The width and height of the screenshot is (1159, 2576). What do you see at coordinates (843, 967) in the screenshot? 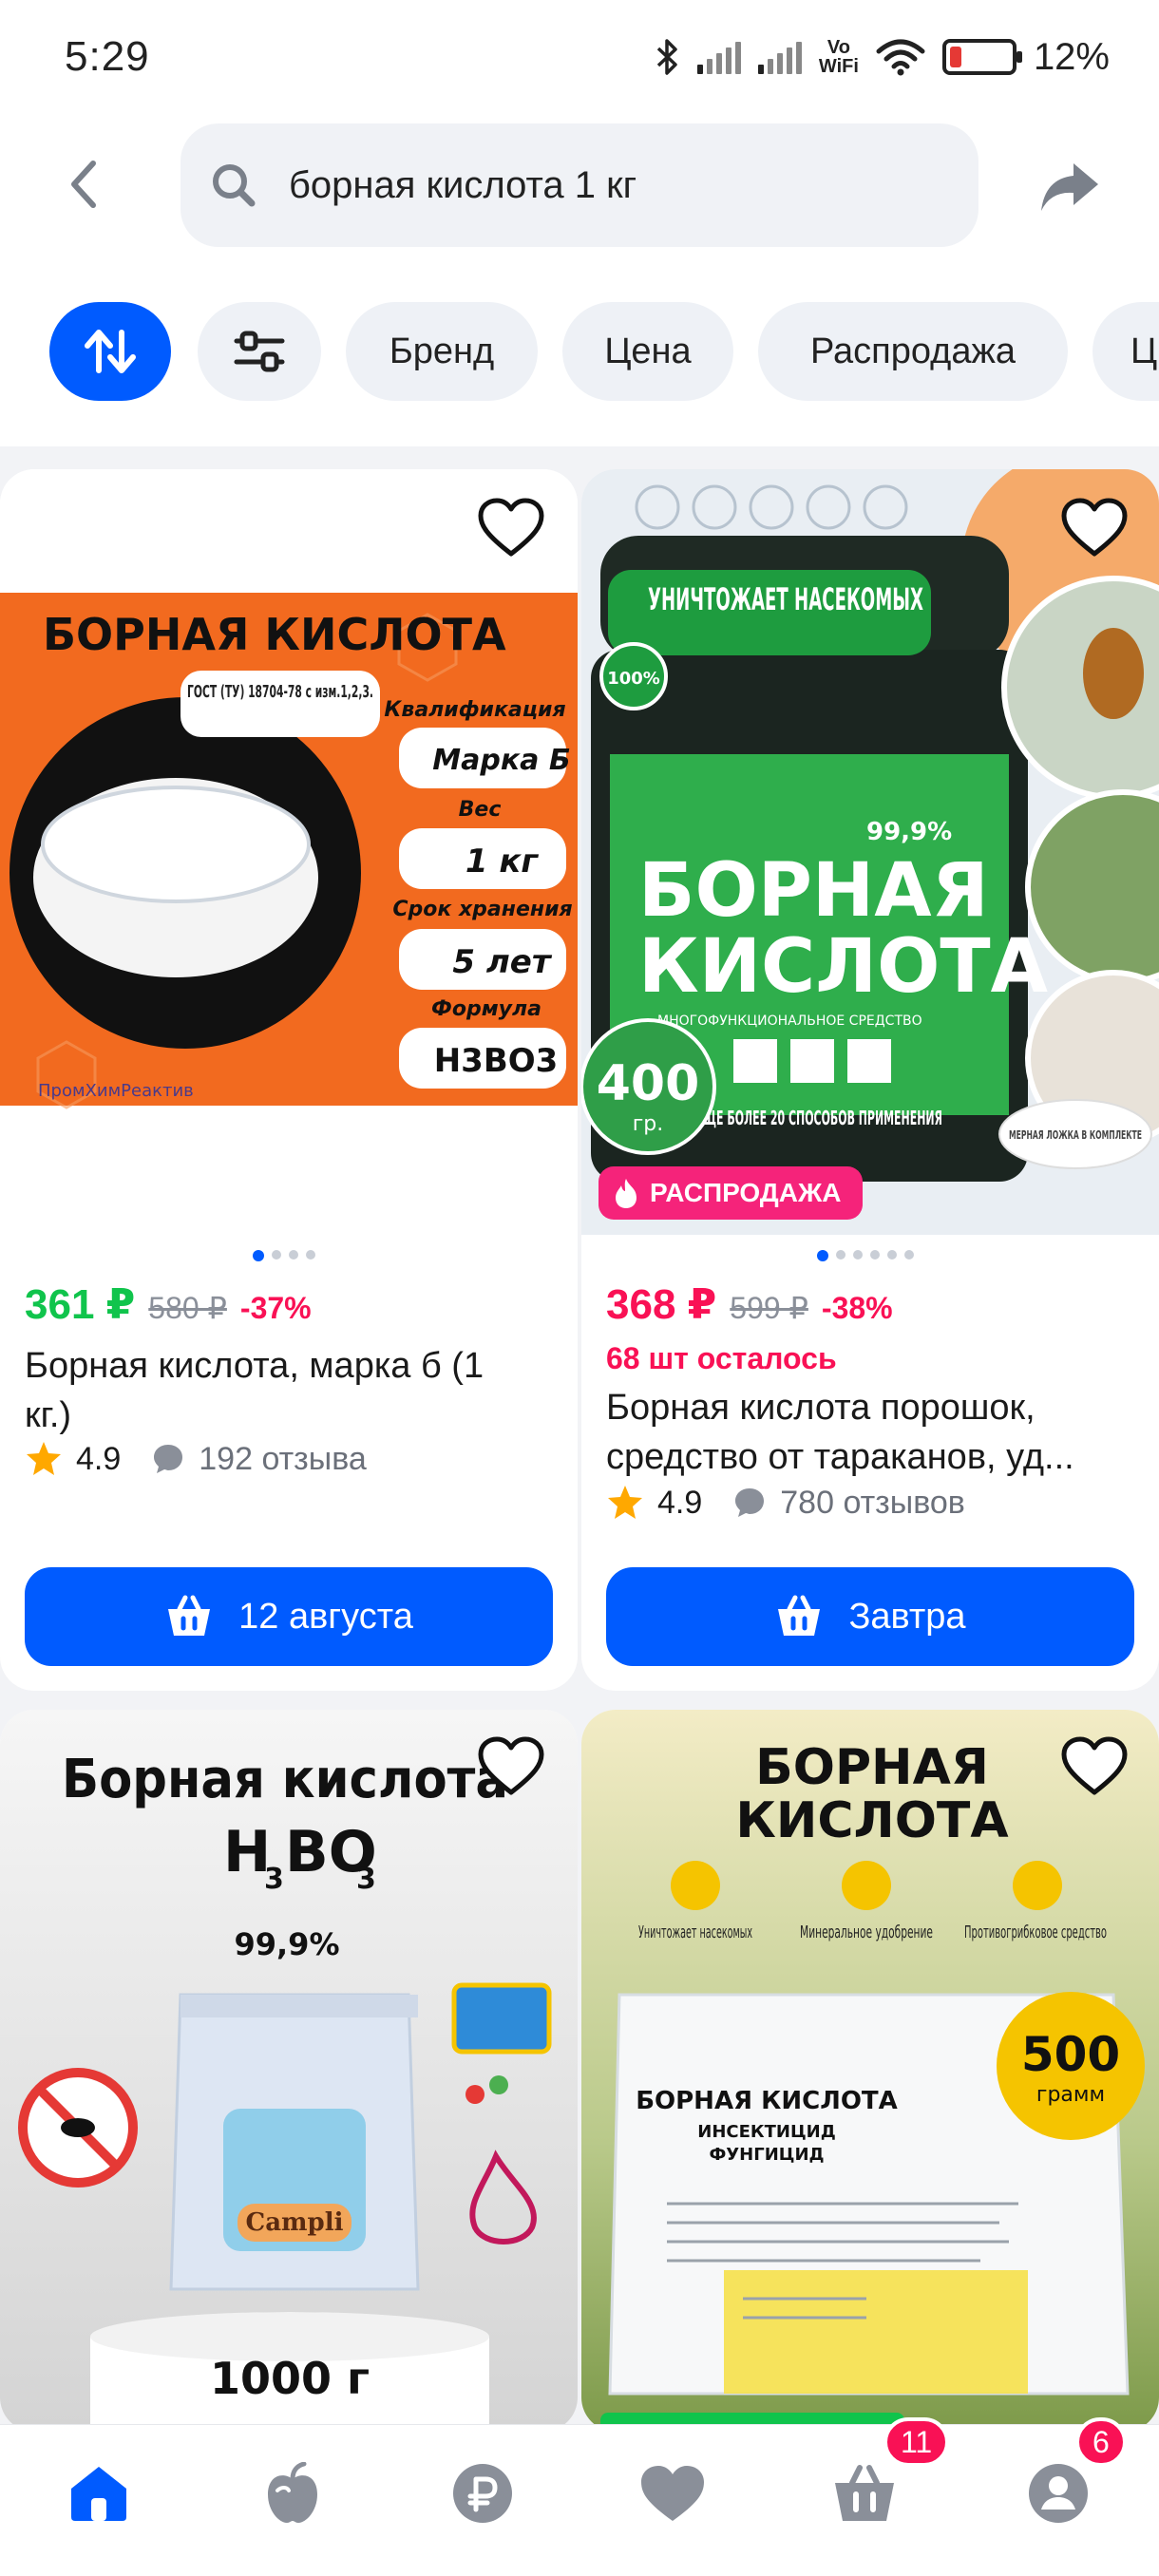
I see `jar-heading-2: КИСЛОТА` at bounding box center [843, 967].